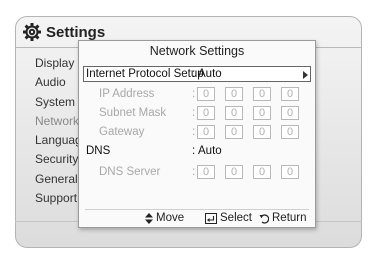  Describe the element at coordinates (211, 218) in the screenshot. I see `enter-icon` at that location.